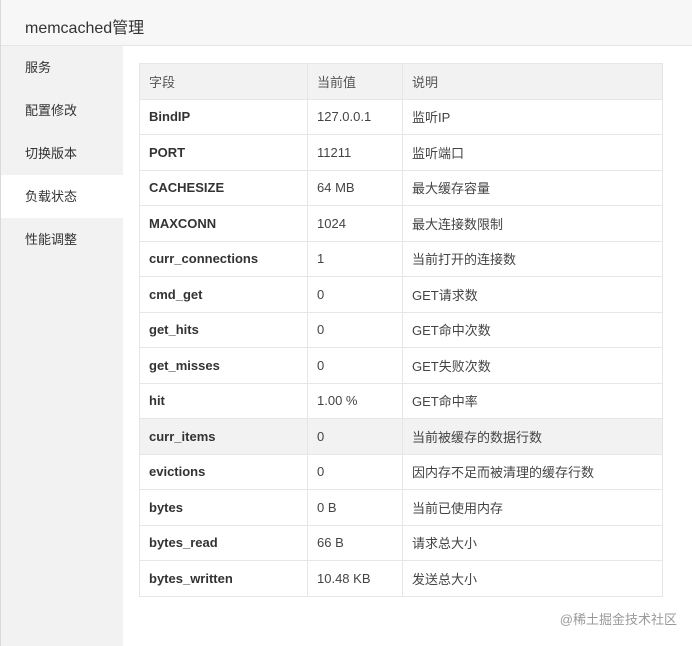 The height and width of the screenshot is (646, 692). Describe the element at coordinates (223, 294) in the screenshot. I see `field-cell: cmd_get` at that location.